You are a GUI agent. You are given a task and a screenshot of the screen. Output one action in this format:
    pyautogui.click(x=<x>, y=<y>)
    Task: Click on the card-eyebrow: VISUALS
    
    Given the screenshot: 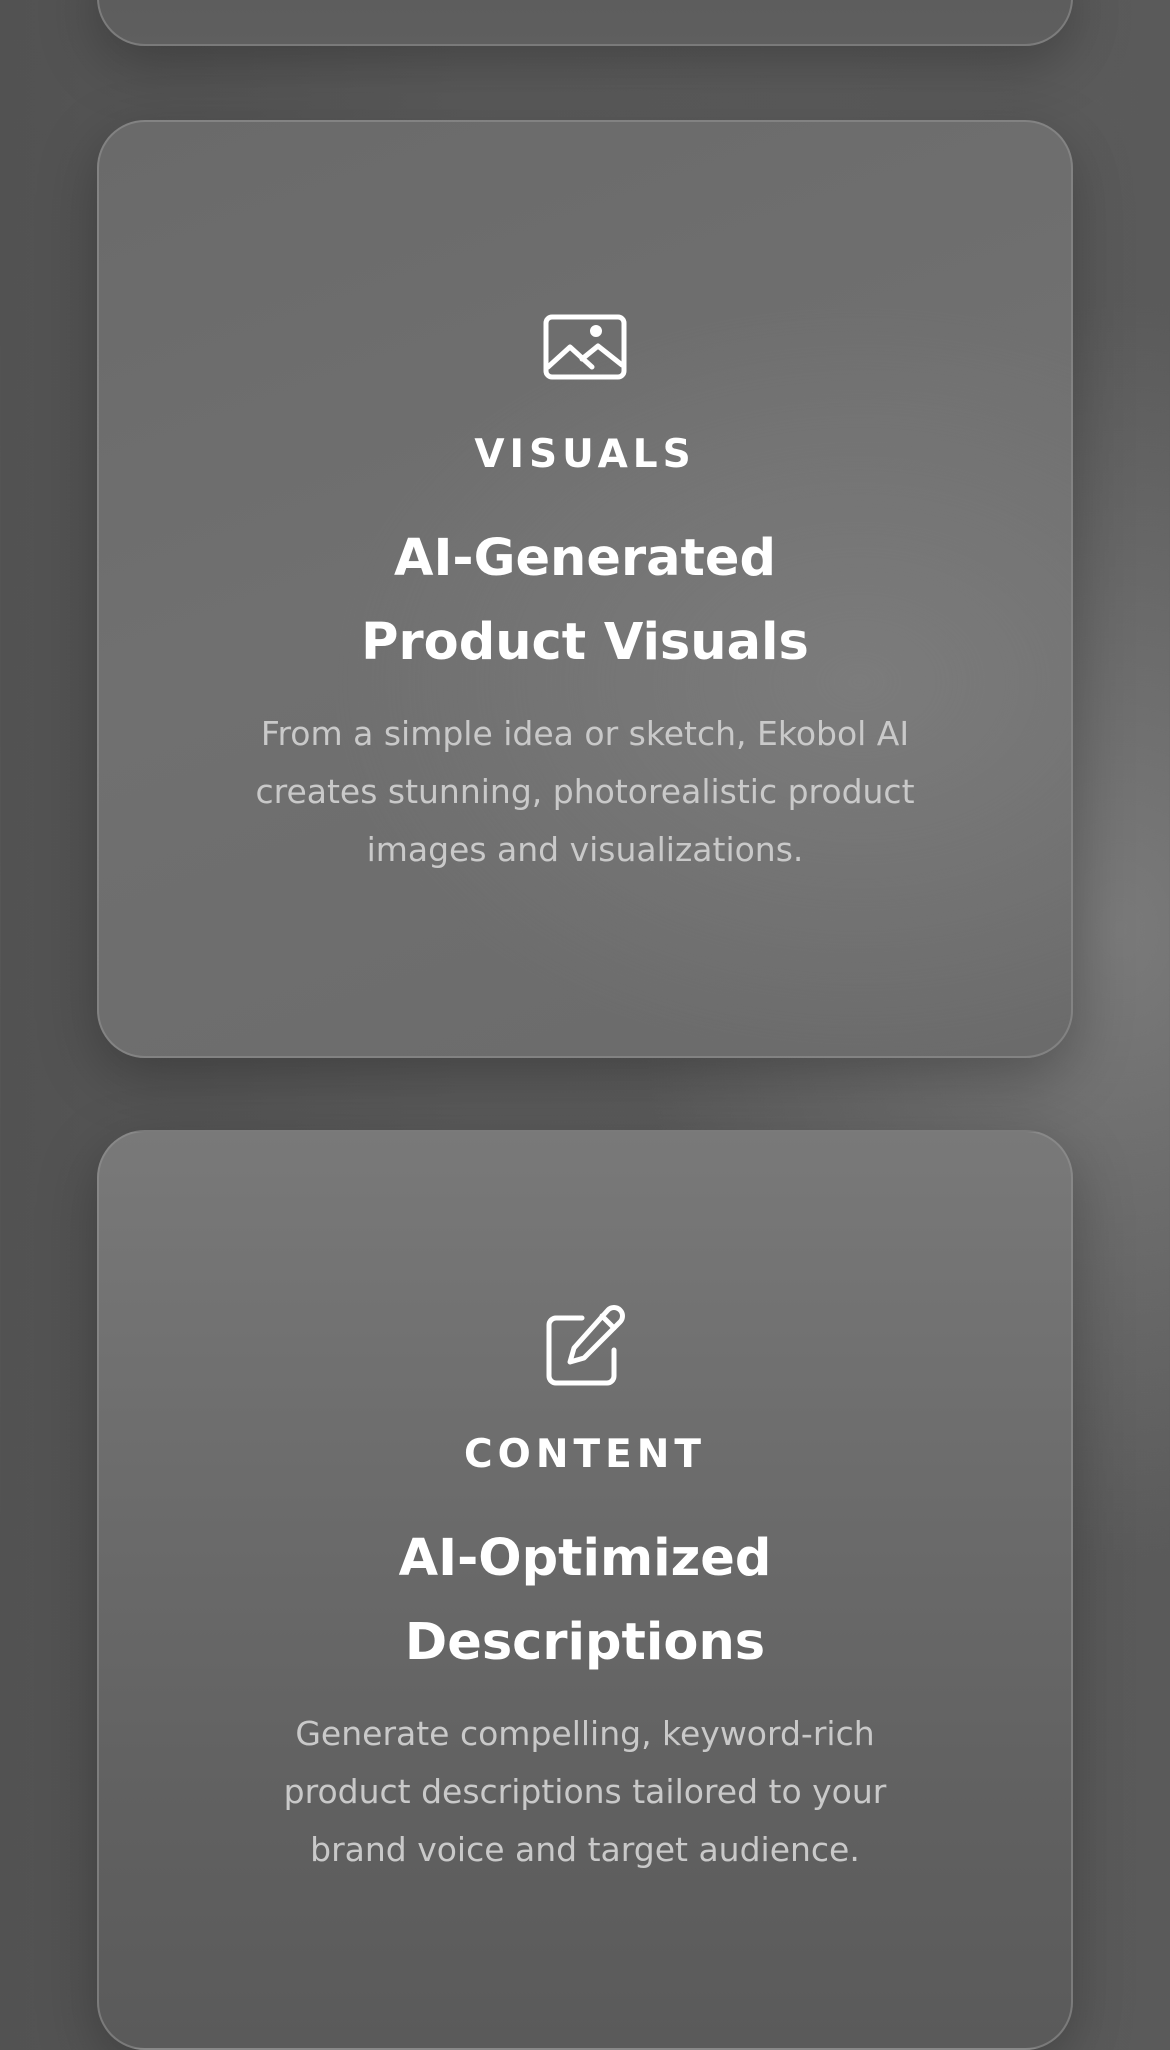 What is the action you would take?
    pyautogui.click(x=585, y=454)
    